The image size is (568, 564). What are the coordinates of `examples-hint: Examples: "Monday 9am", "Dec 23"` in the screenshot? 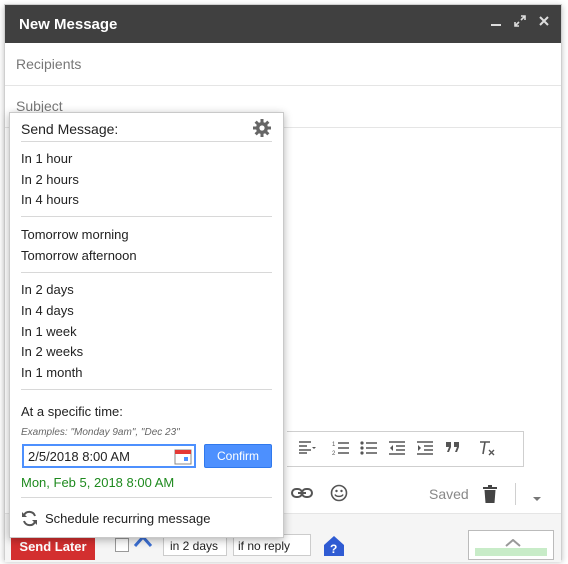 It's located at (100, 432).